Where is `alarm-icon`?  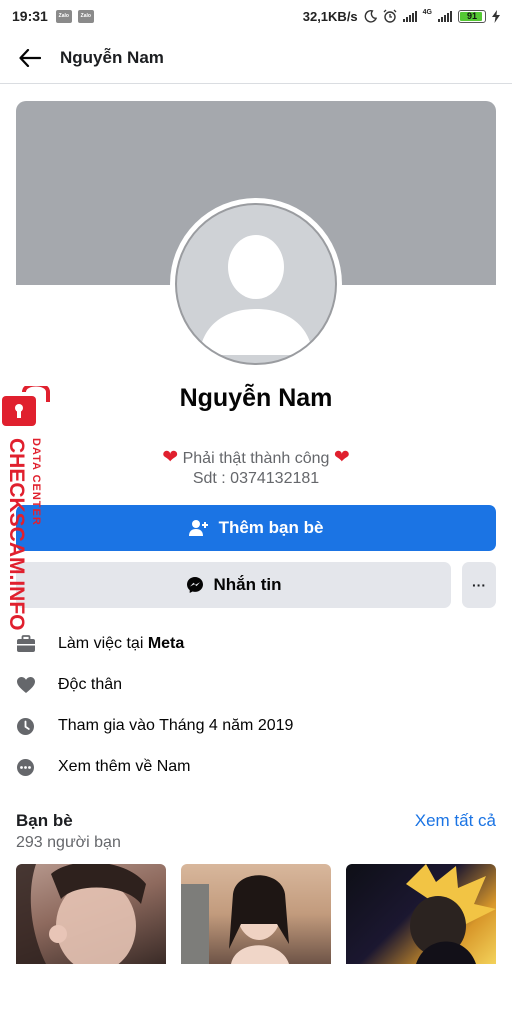
alarm-icon is located at coordinates (390, 16).